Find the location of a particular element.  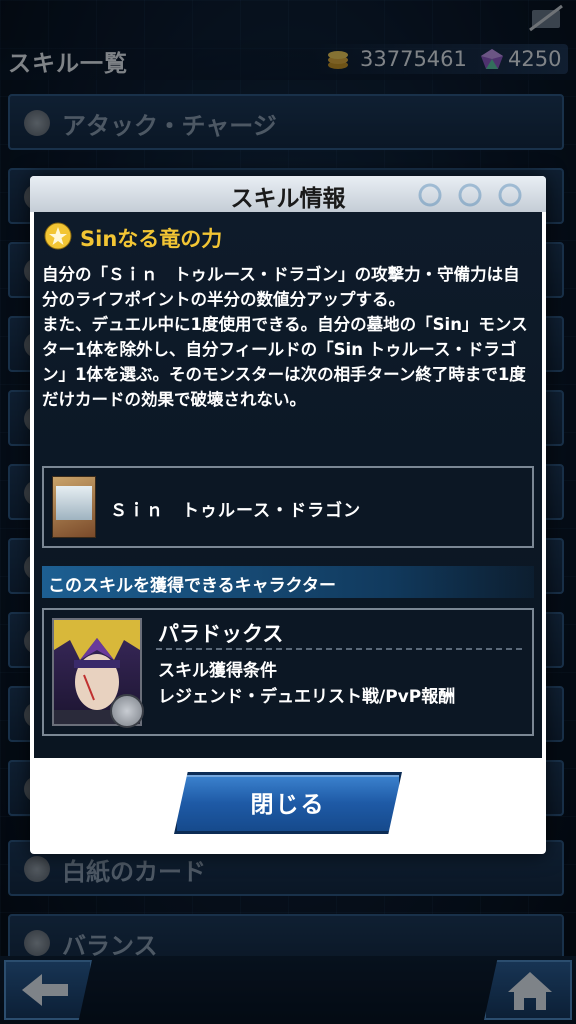

section-header-label: このスキルを獲得できるキャラクター is located at coordinates (192, 586).